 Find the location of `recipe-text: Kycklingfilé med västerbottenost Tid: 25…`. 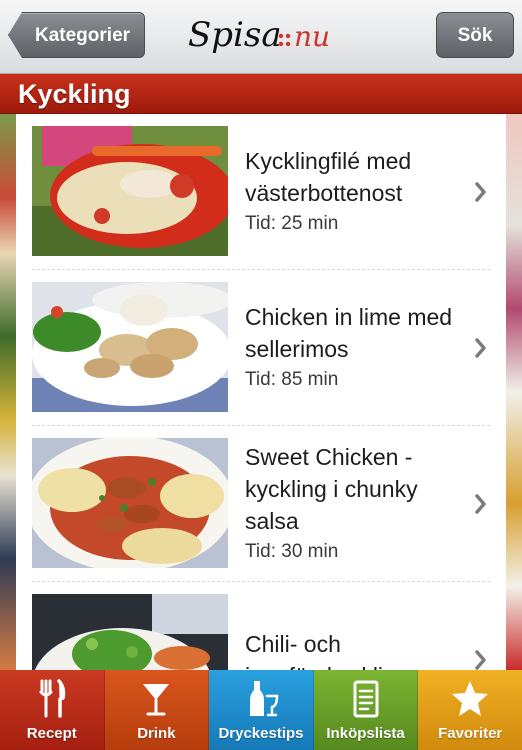

recipe-text: Kycklingfilé med västerbottenost Tid: 25… is located at coordinates (355, 192).